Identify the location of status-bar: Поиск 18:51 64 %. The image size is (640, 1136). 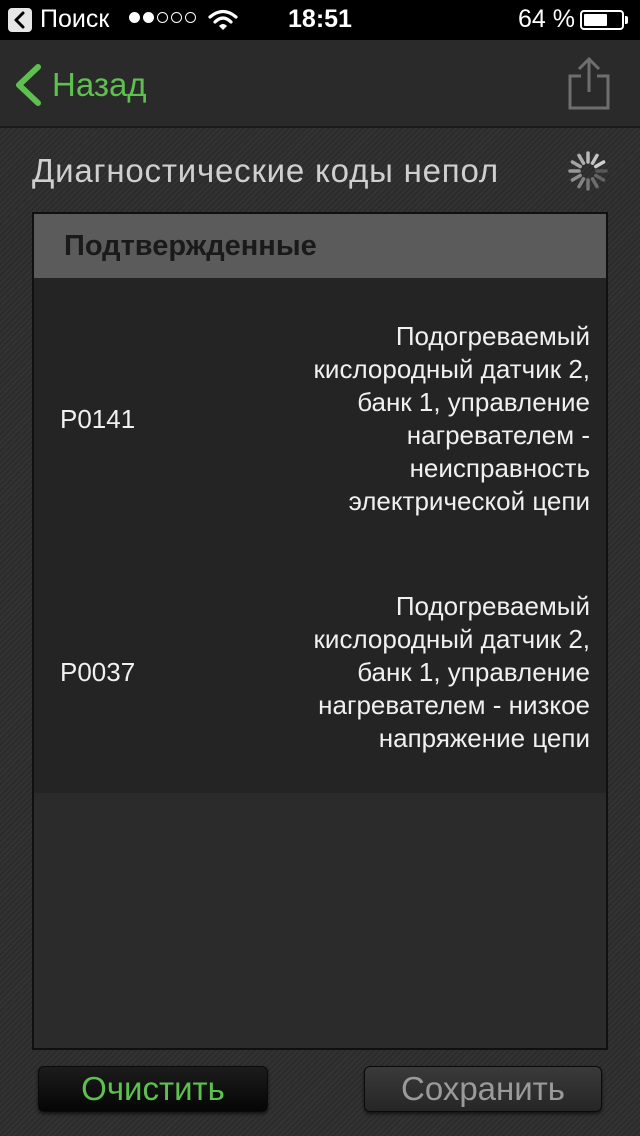
(320, 20).